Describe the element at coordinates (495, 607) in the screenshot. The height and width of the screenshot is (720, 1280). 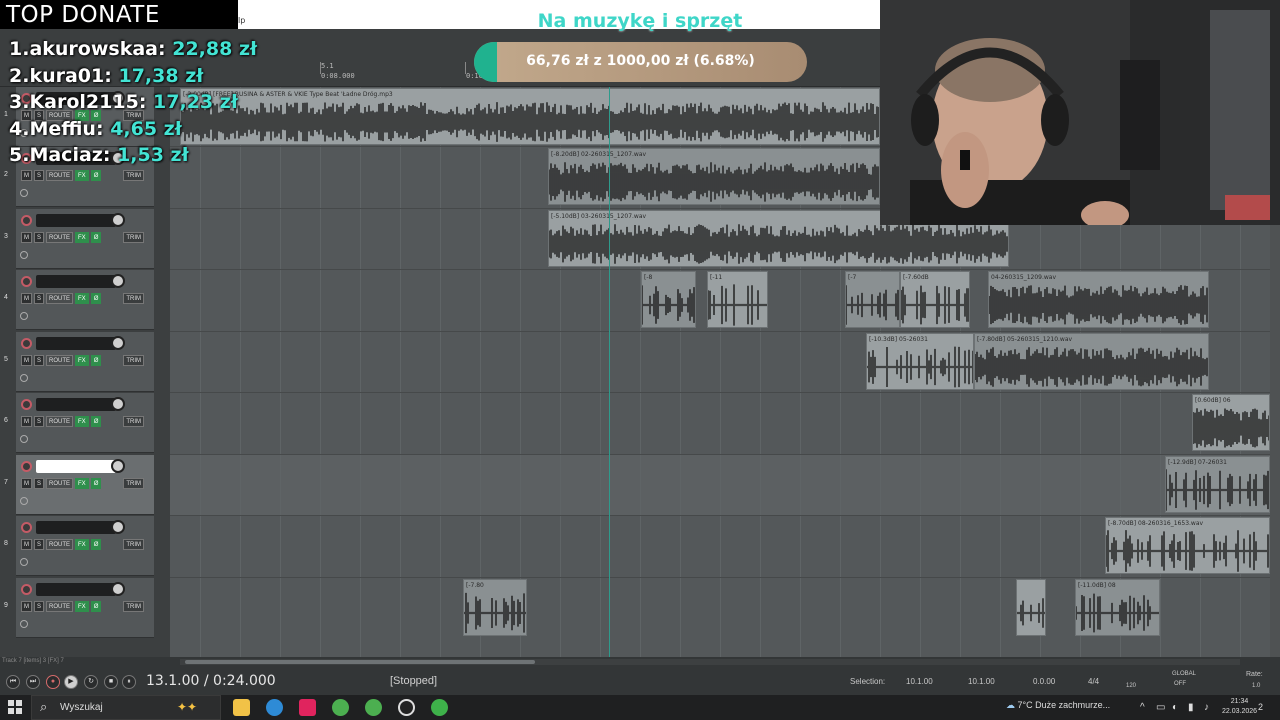
I see `media-item: [-7.80` at that location.